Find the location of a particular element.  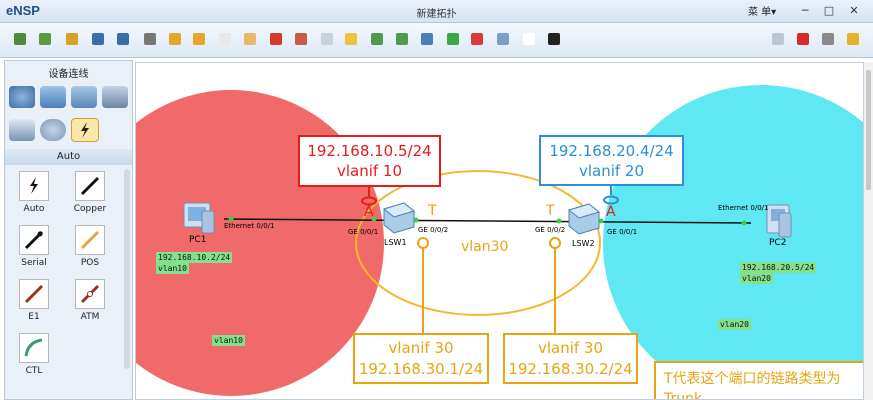

cable-pos is located at coordinates (90, 240).